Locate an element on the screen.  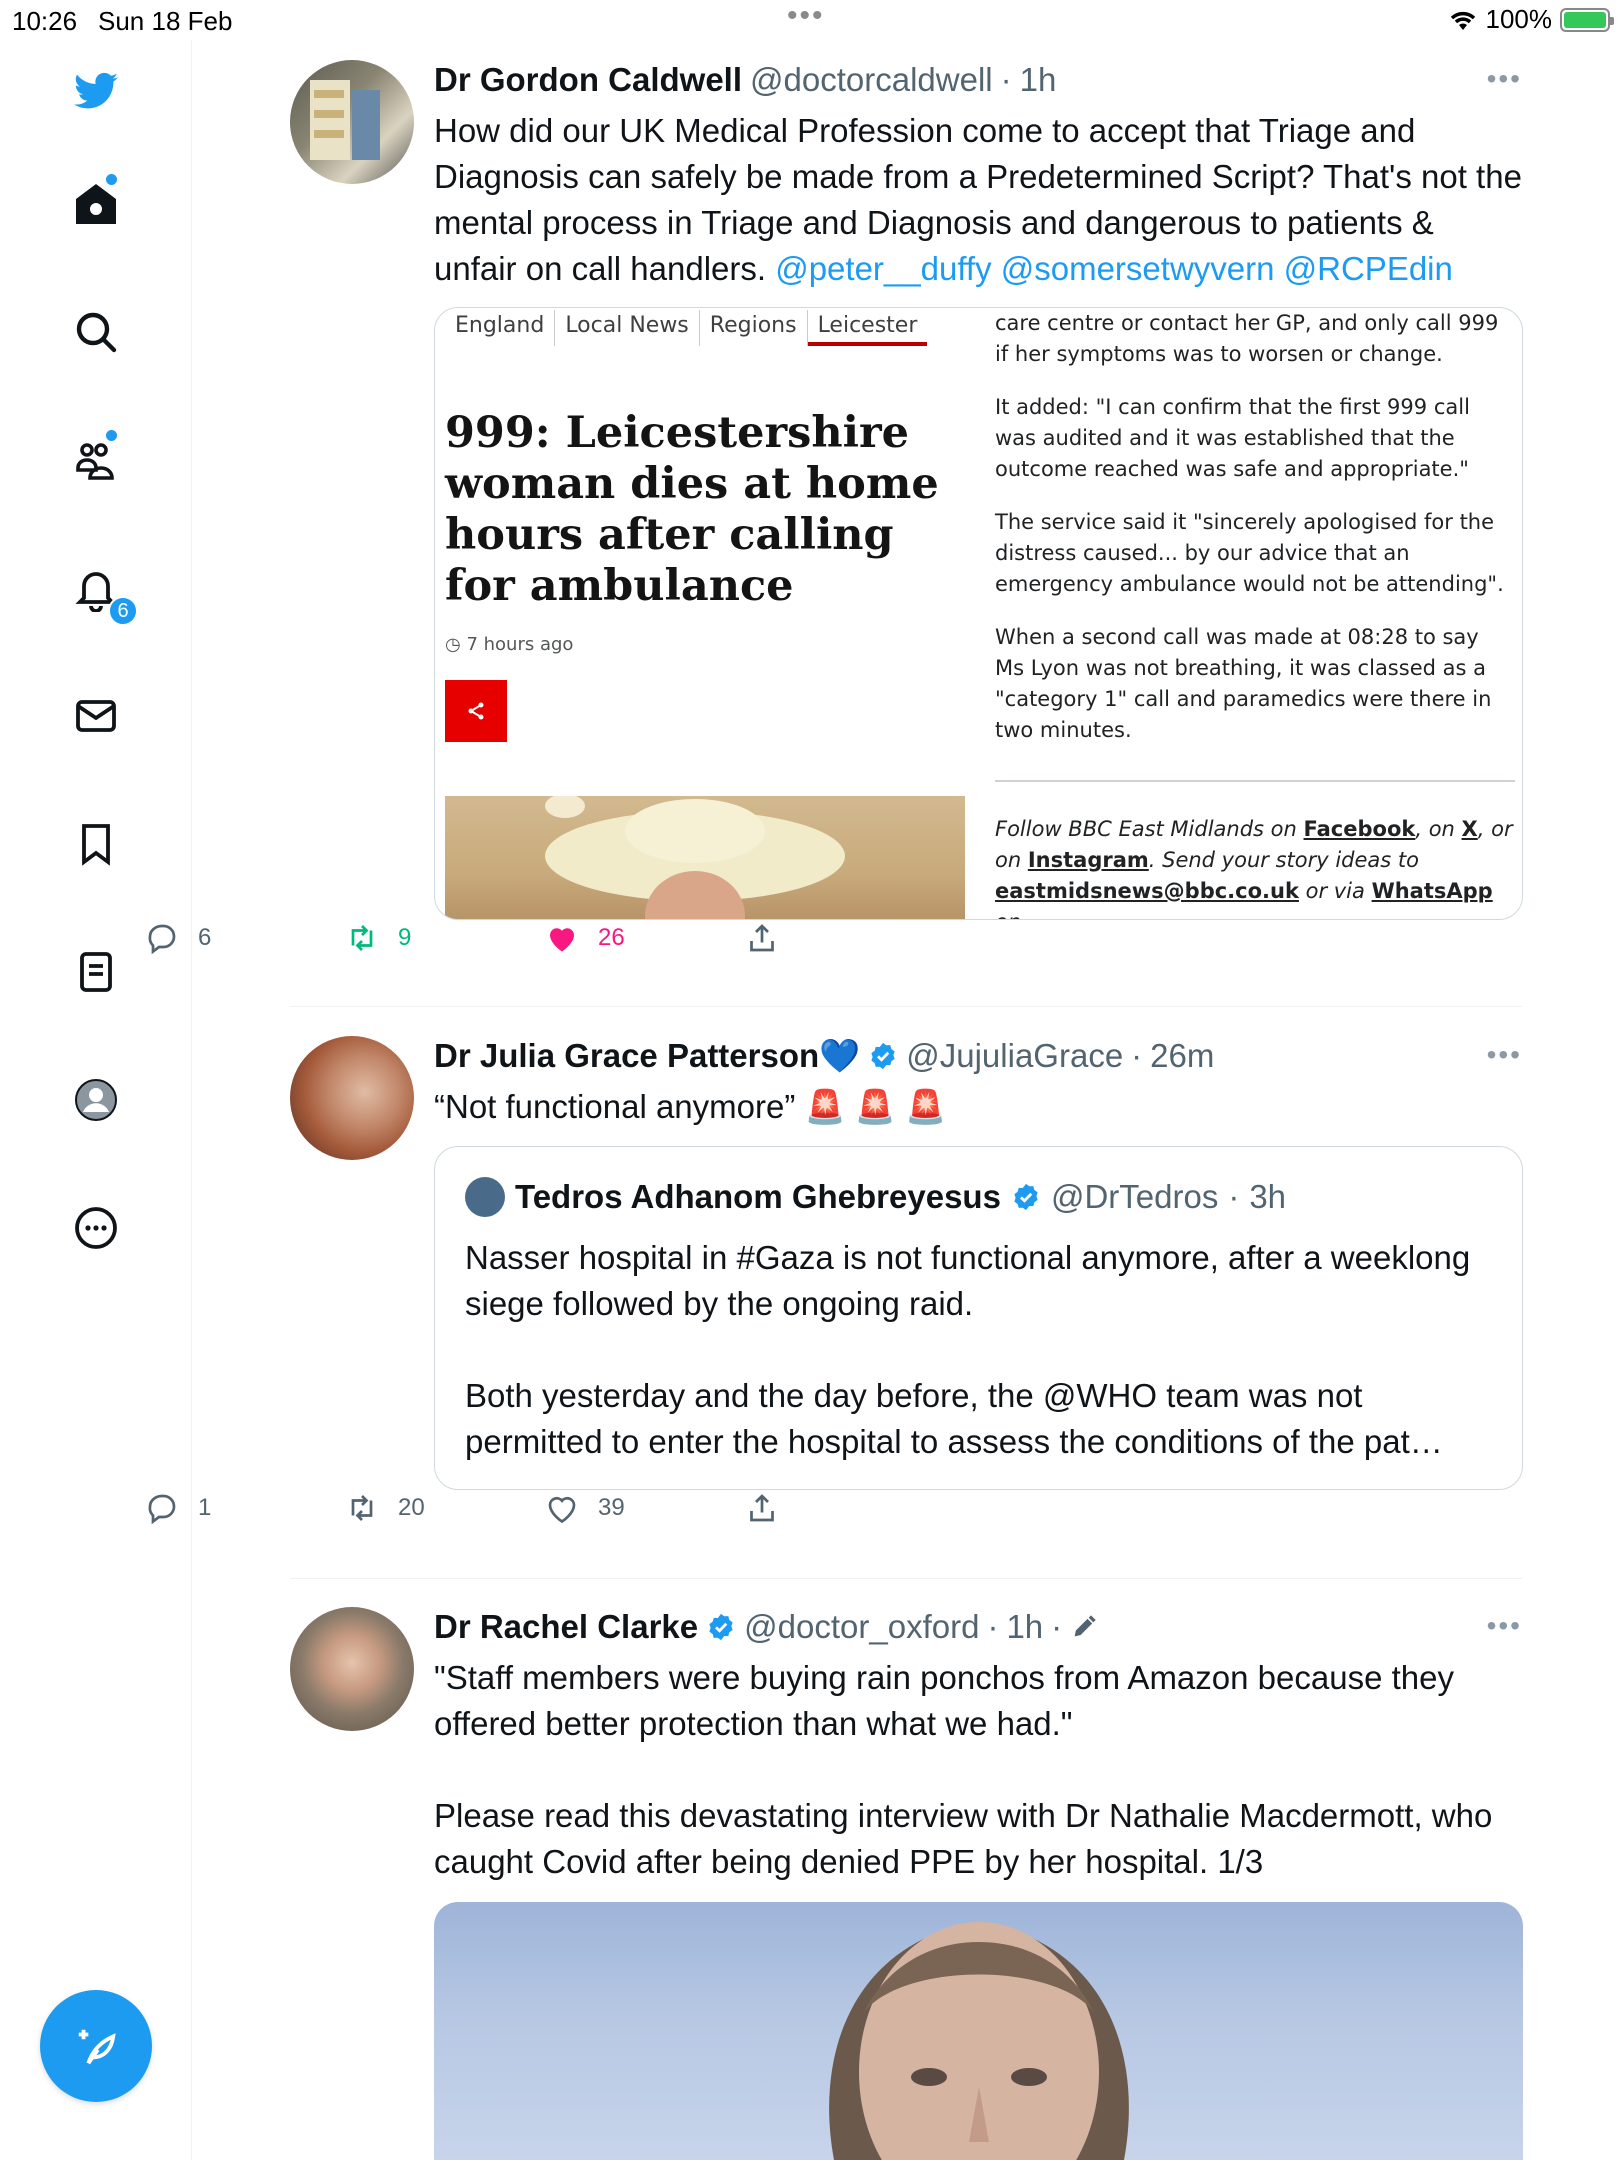
follow-text: on is located at coordinates (1008, 914).